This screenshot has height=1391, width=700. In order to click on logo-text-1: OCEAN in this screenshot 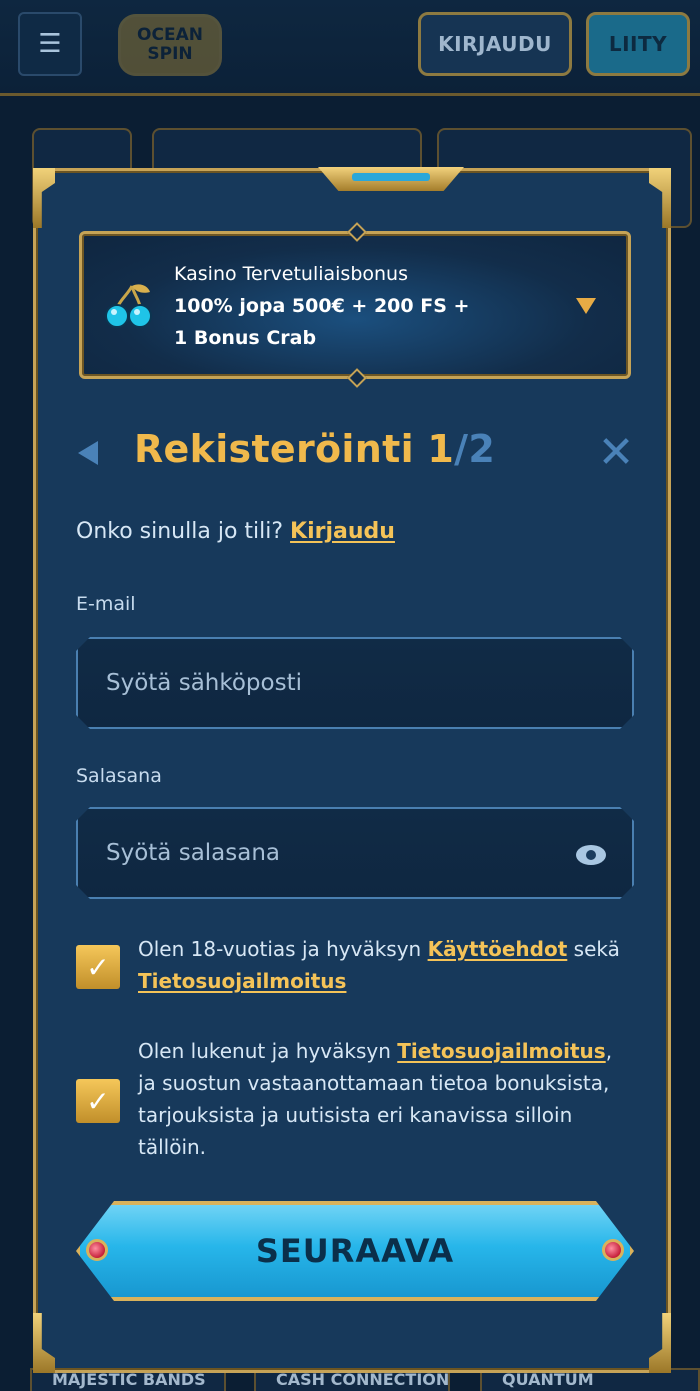, I will do `click(170, 35)`.